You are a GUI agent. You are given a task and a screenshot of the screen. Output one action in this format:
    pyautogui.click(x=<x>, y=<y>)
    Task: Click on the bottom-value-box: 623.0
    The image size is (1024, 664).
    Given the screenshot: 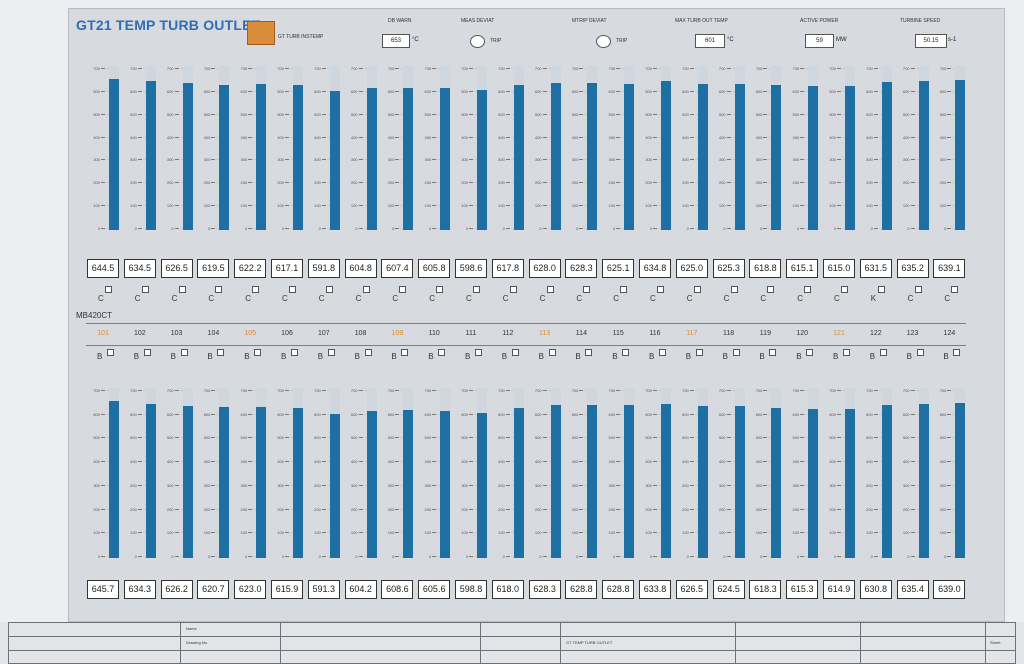 What is the action you would take?
    pyautogui.click(x=250, y=589)
    